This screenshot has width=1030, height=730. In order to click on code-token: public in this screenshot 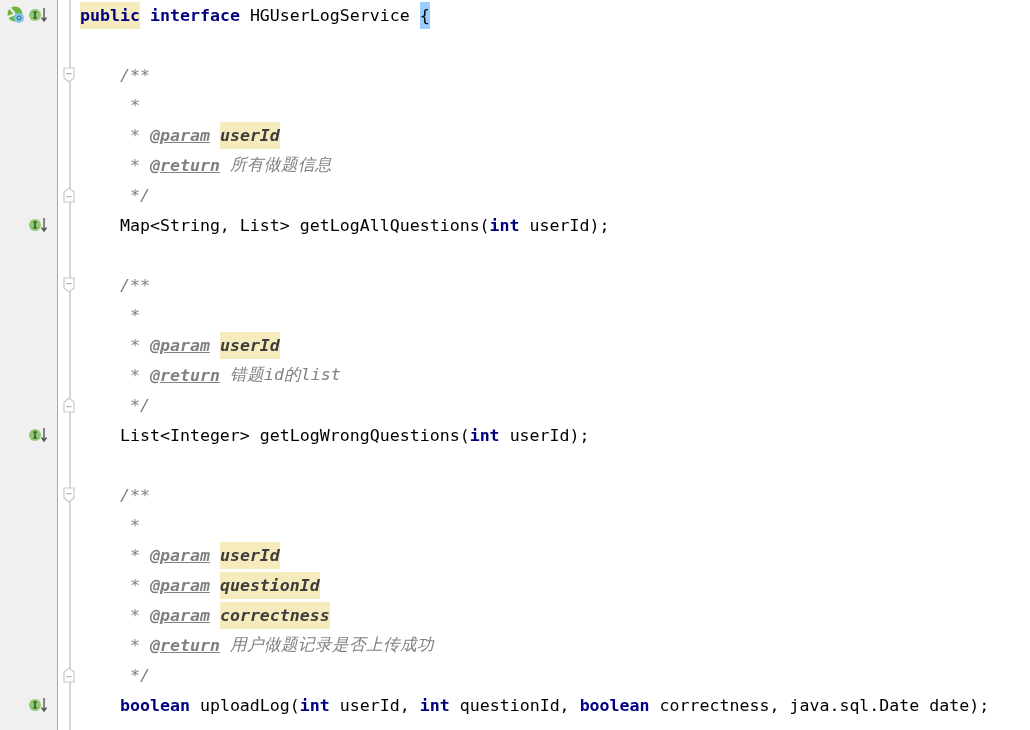, I will do `click(110, 15)`.